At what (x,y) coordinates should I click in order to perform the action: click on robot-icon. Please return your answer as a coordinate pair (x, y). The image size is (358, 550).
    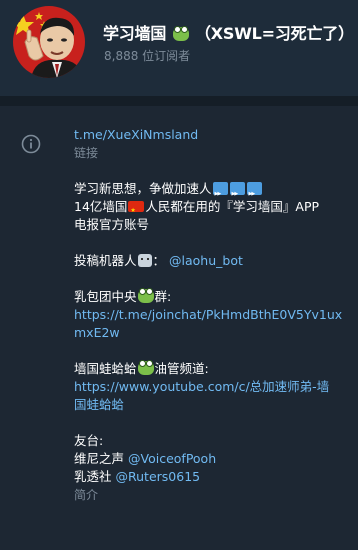
    Looking at the image, I should click on (144, 260).